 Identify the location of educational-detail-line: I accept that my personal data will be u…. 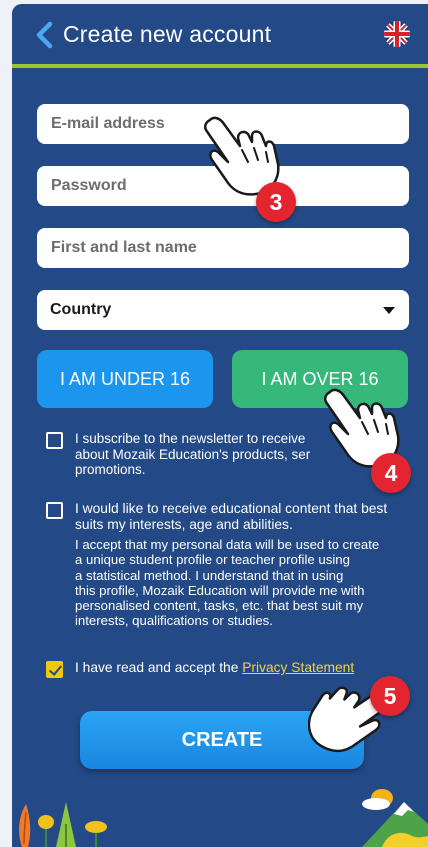
(227, 544).